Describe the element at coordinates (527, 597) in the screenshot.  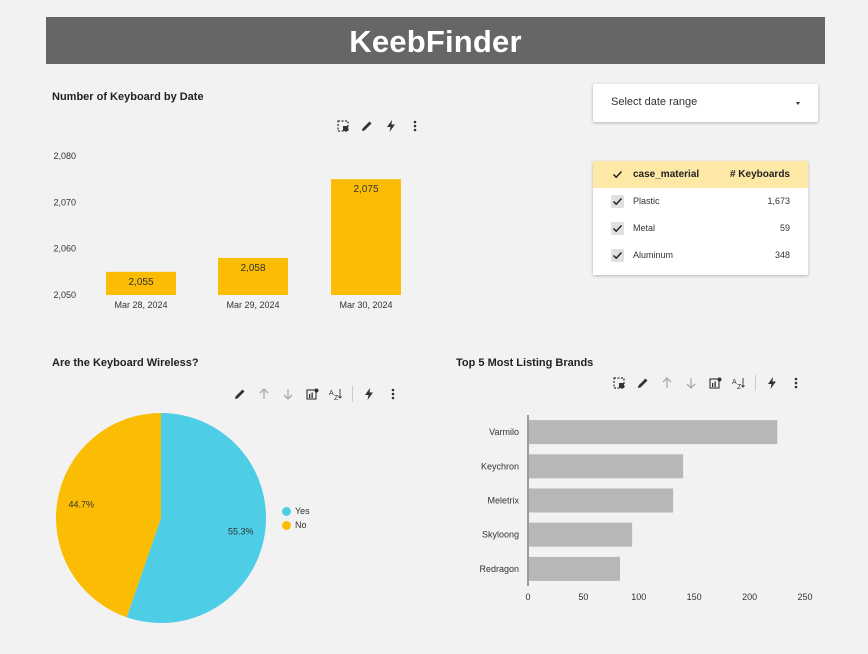
I see `x-tick-label: 0` at that location.